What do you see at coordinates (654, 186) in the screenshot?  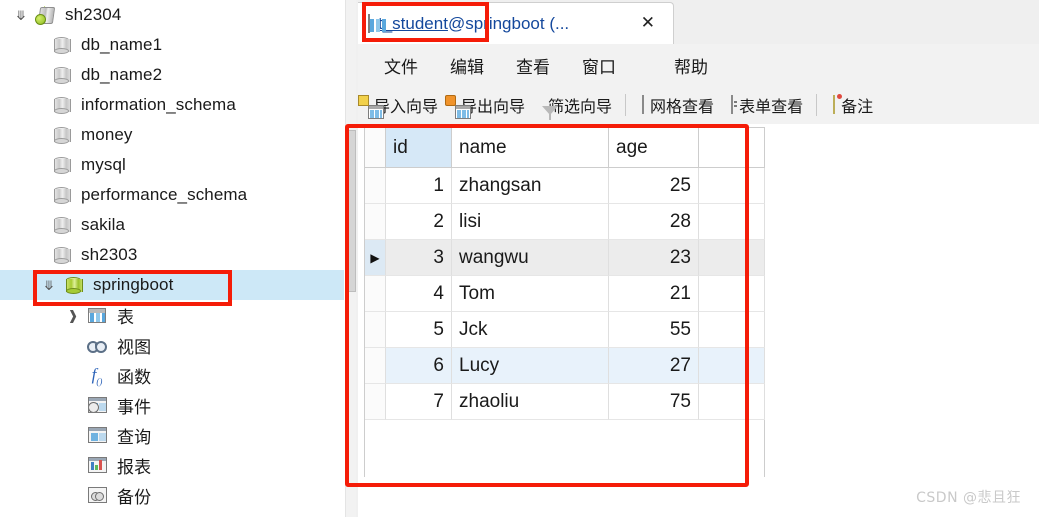 I see `cell-age: 25` at bounding box center [654, 186].